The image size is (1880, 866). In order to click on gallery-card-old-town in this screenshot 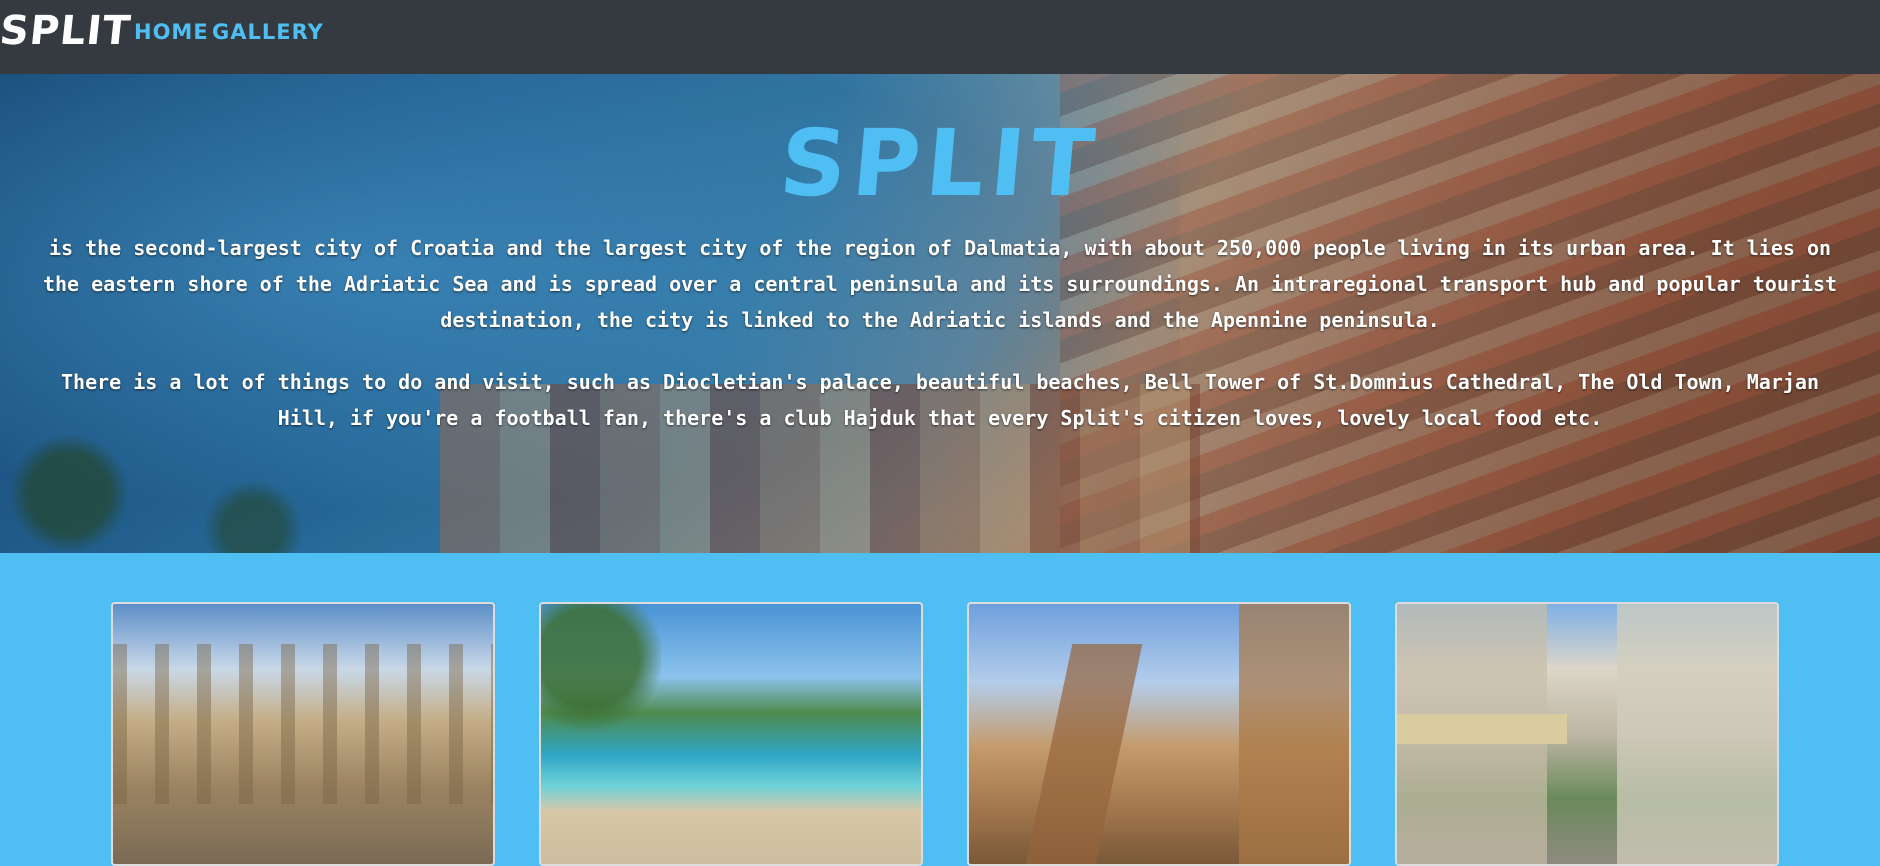, I will do `click(1587, 734)`.